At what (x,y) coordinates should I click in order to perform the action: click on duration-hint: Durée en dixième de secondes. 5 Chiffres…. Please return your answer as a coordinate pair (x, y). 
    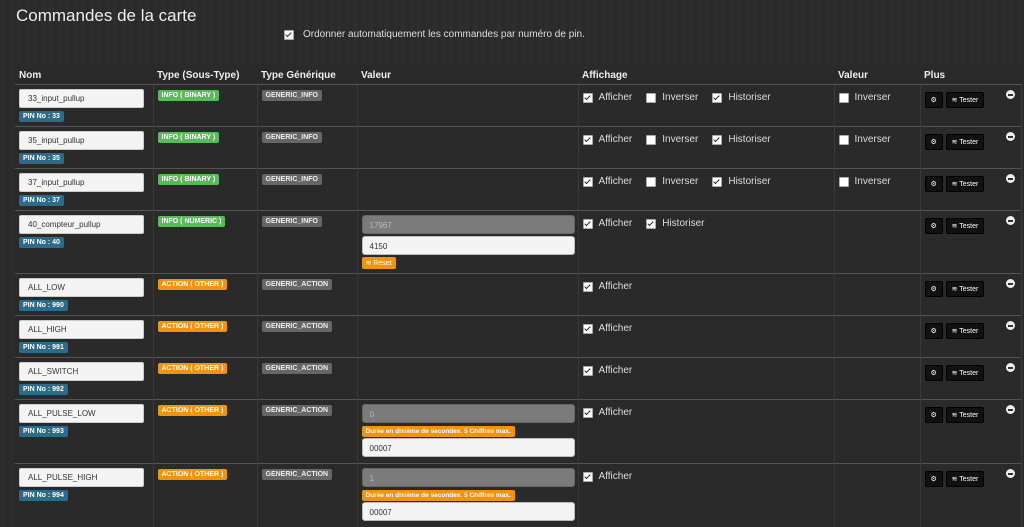
    Looking at the image, I should click on (438, 495).